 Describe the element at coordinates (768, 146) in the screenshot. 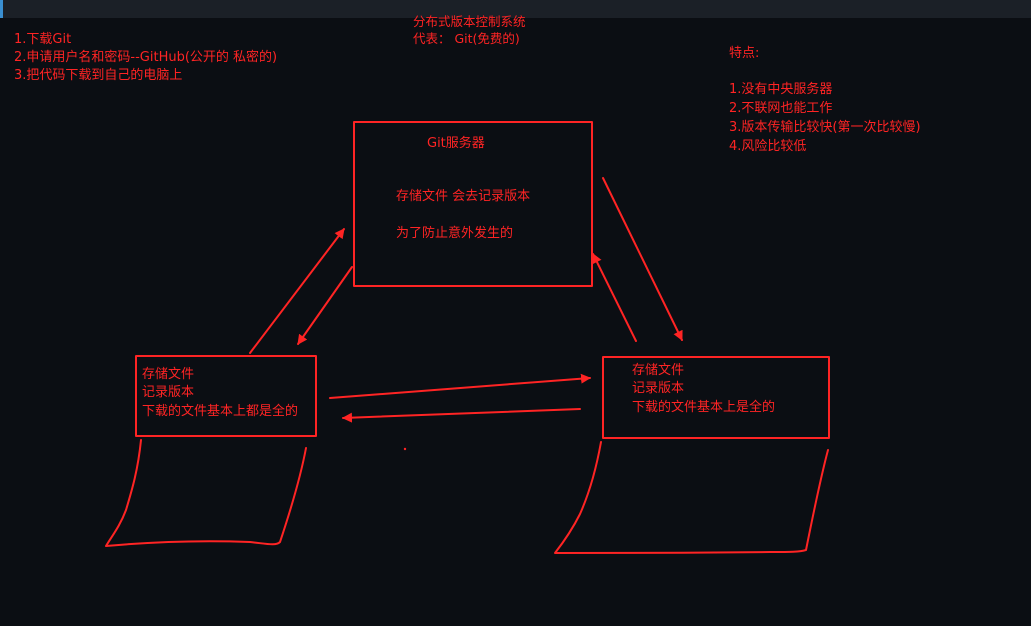

I see `feature-4: 4.风险比较低` at that location.